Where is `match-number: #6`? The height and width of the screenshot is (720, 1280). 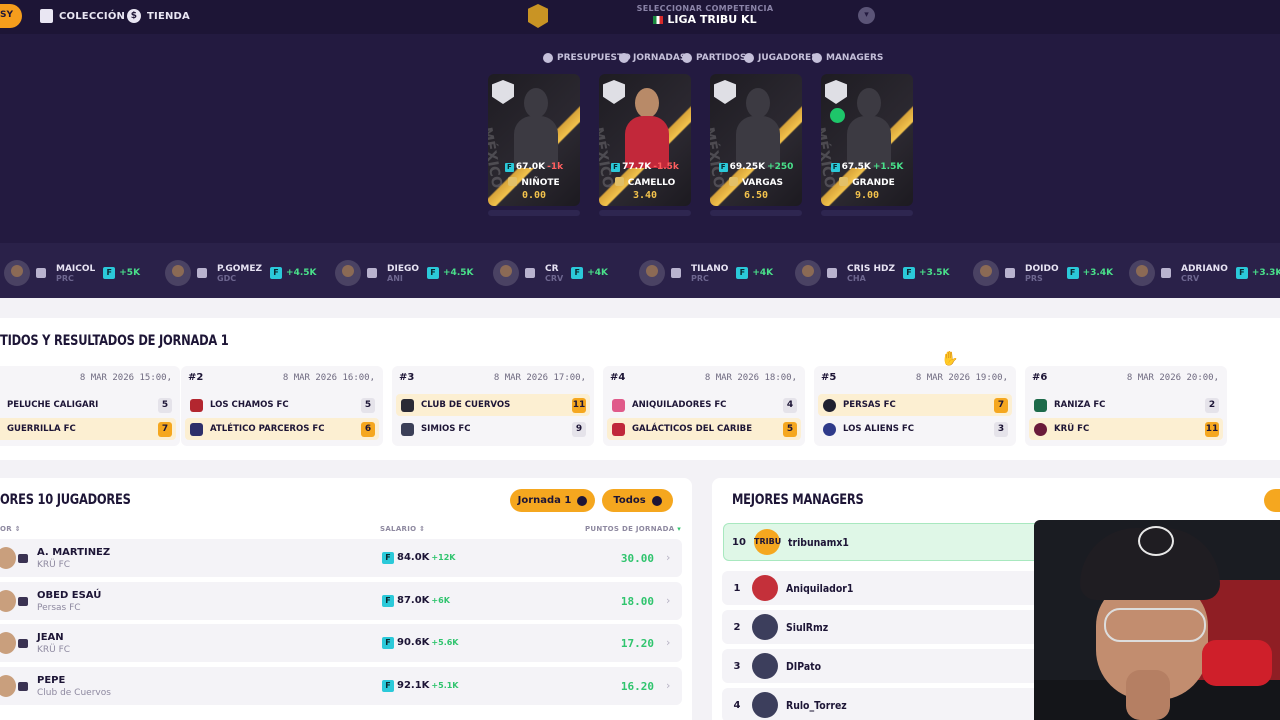
match-number: #6 is located at coordinates (1040, 377).